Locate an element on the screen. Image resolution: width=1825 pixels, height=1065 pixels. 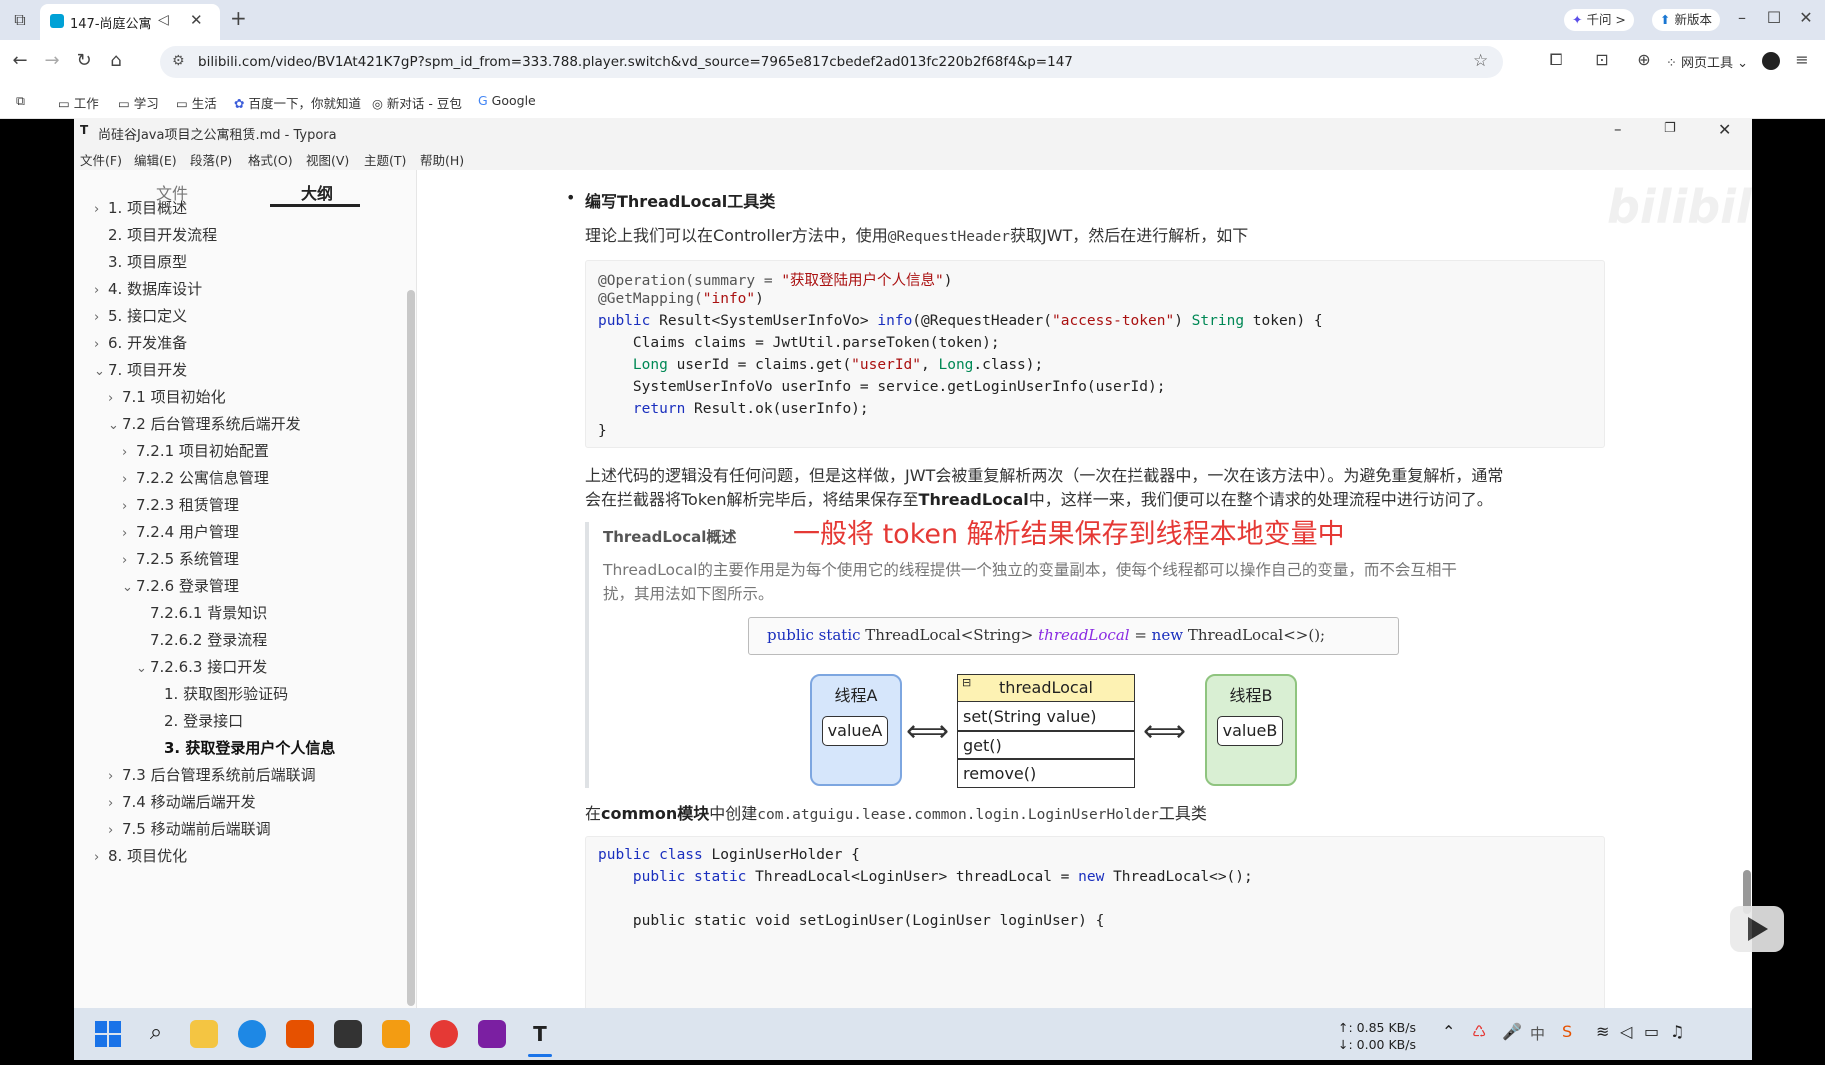
menu-paragraph: 段落(P) is located at coordinates (211, 159).